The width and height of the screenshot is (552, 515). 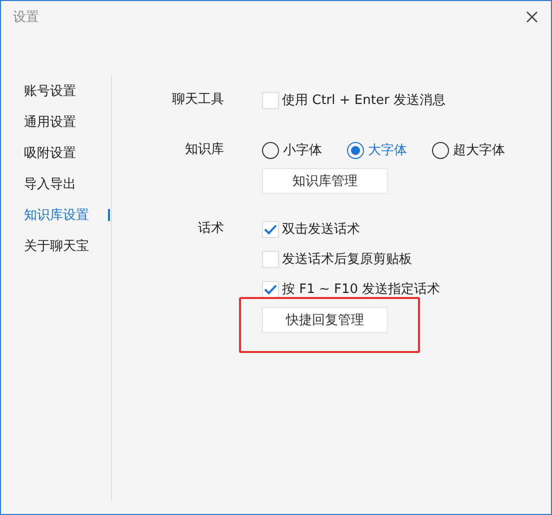 What do you see at coordinates (532, 17) in the screenshot?
I see `close-icon` at bounding box center [532, 17].